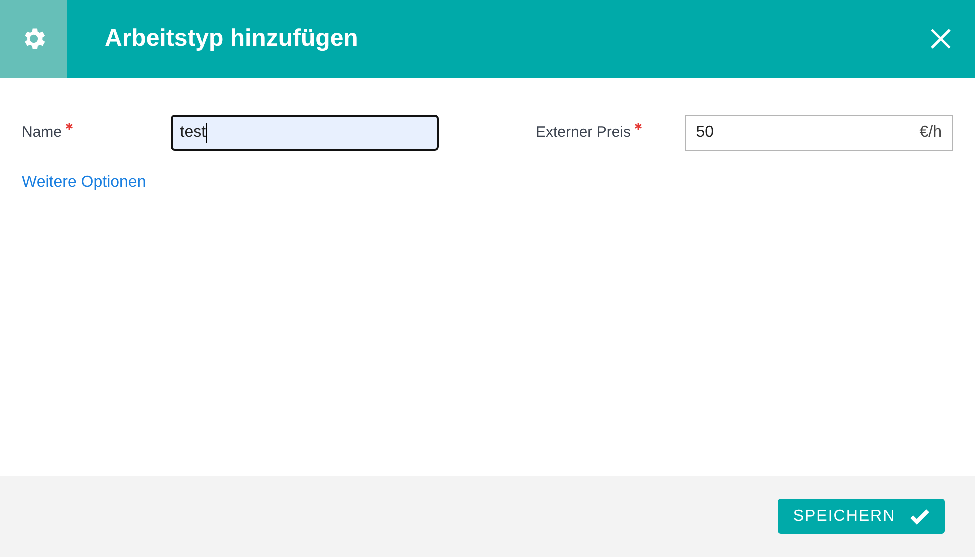  Describe the element at coordinates (305, 133) in the screenshot. I see `input-field: test` at that location.